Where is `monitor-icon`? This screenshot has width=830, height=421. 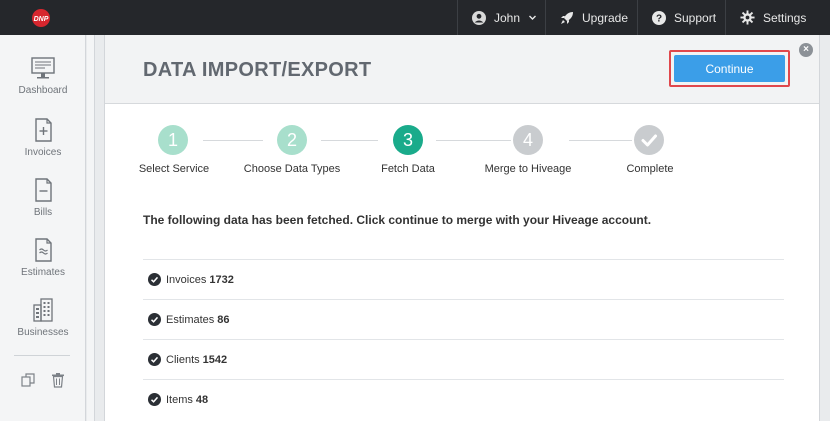 monitor-icon is located at coordinates (43, 68).